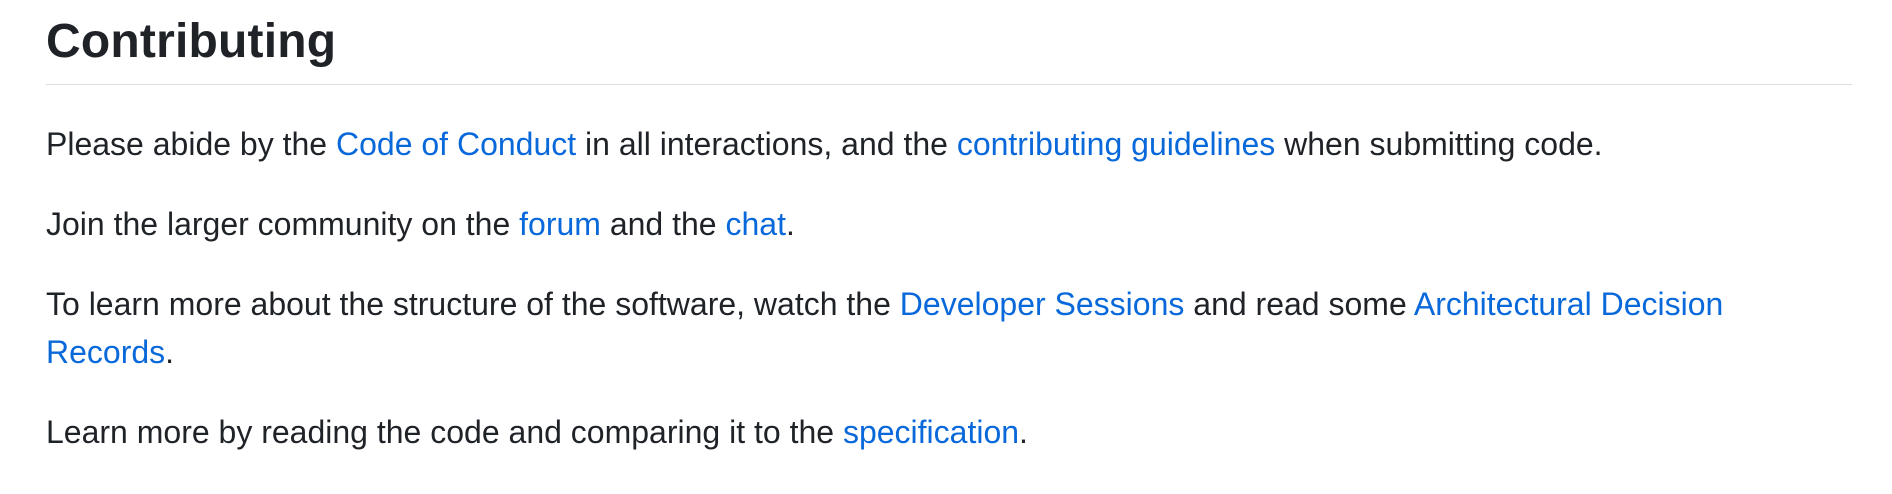 Image resolution: width=1892 pixels, height=494 pixels. Describe the element at coordinates (1439, 144) in the screenshot. I see `text: when submitting code.` at that location.